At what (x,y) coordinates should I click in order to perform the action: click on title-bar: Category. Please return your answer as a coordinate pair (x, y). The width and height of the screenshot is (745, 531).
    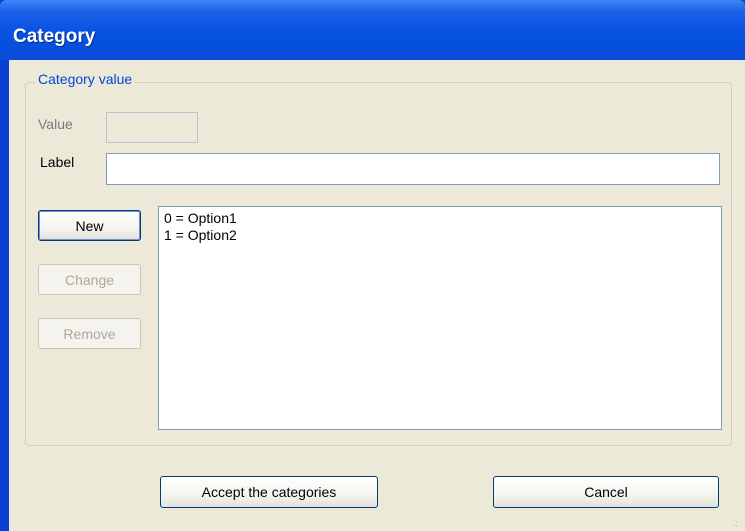
    Looking at the image, I should click on (372, 30).